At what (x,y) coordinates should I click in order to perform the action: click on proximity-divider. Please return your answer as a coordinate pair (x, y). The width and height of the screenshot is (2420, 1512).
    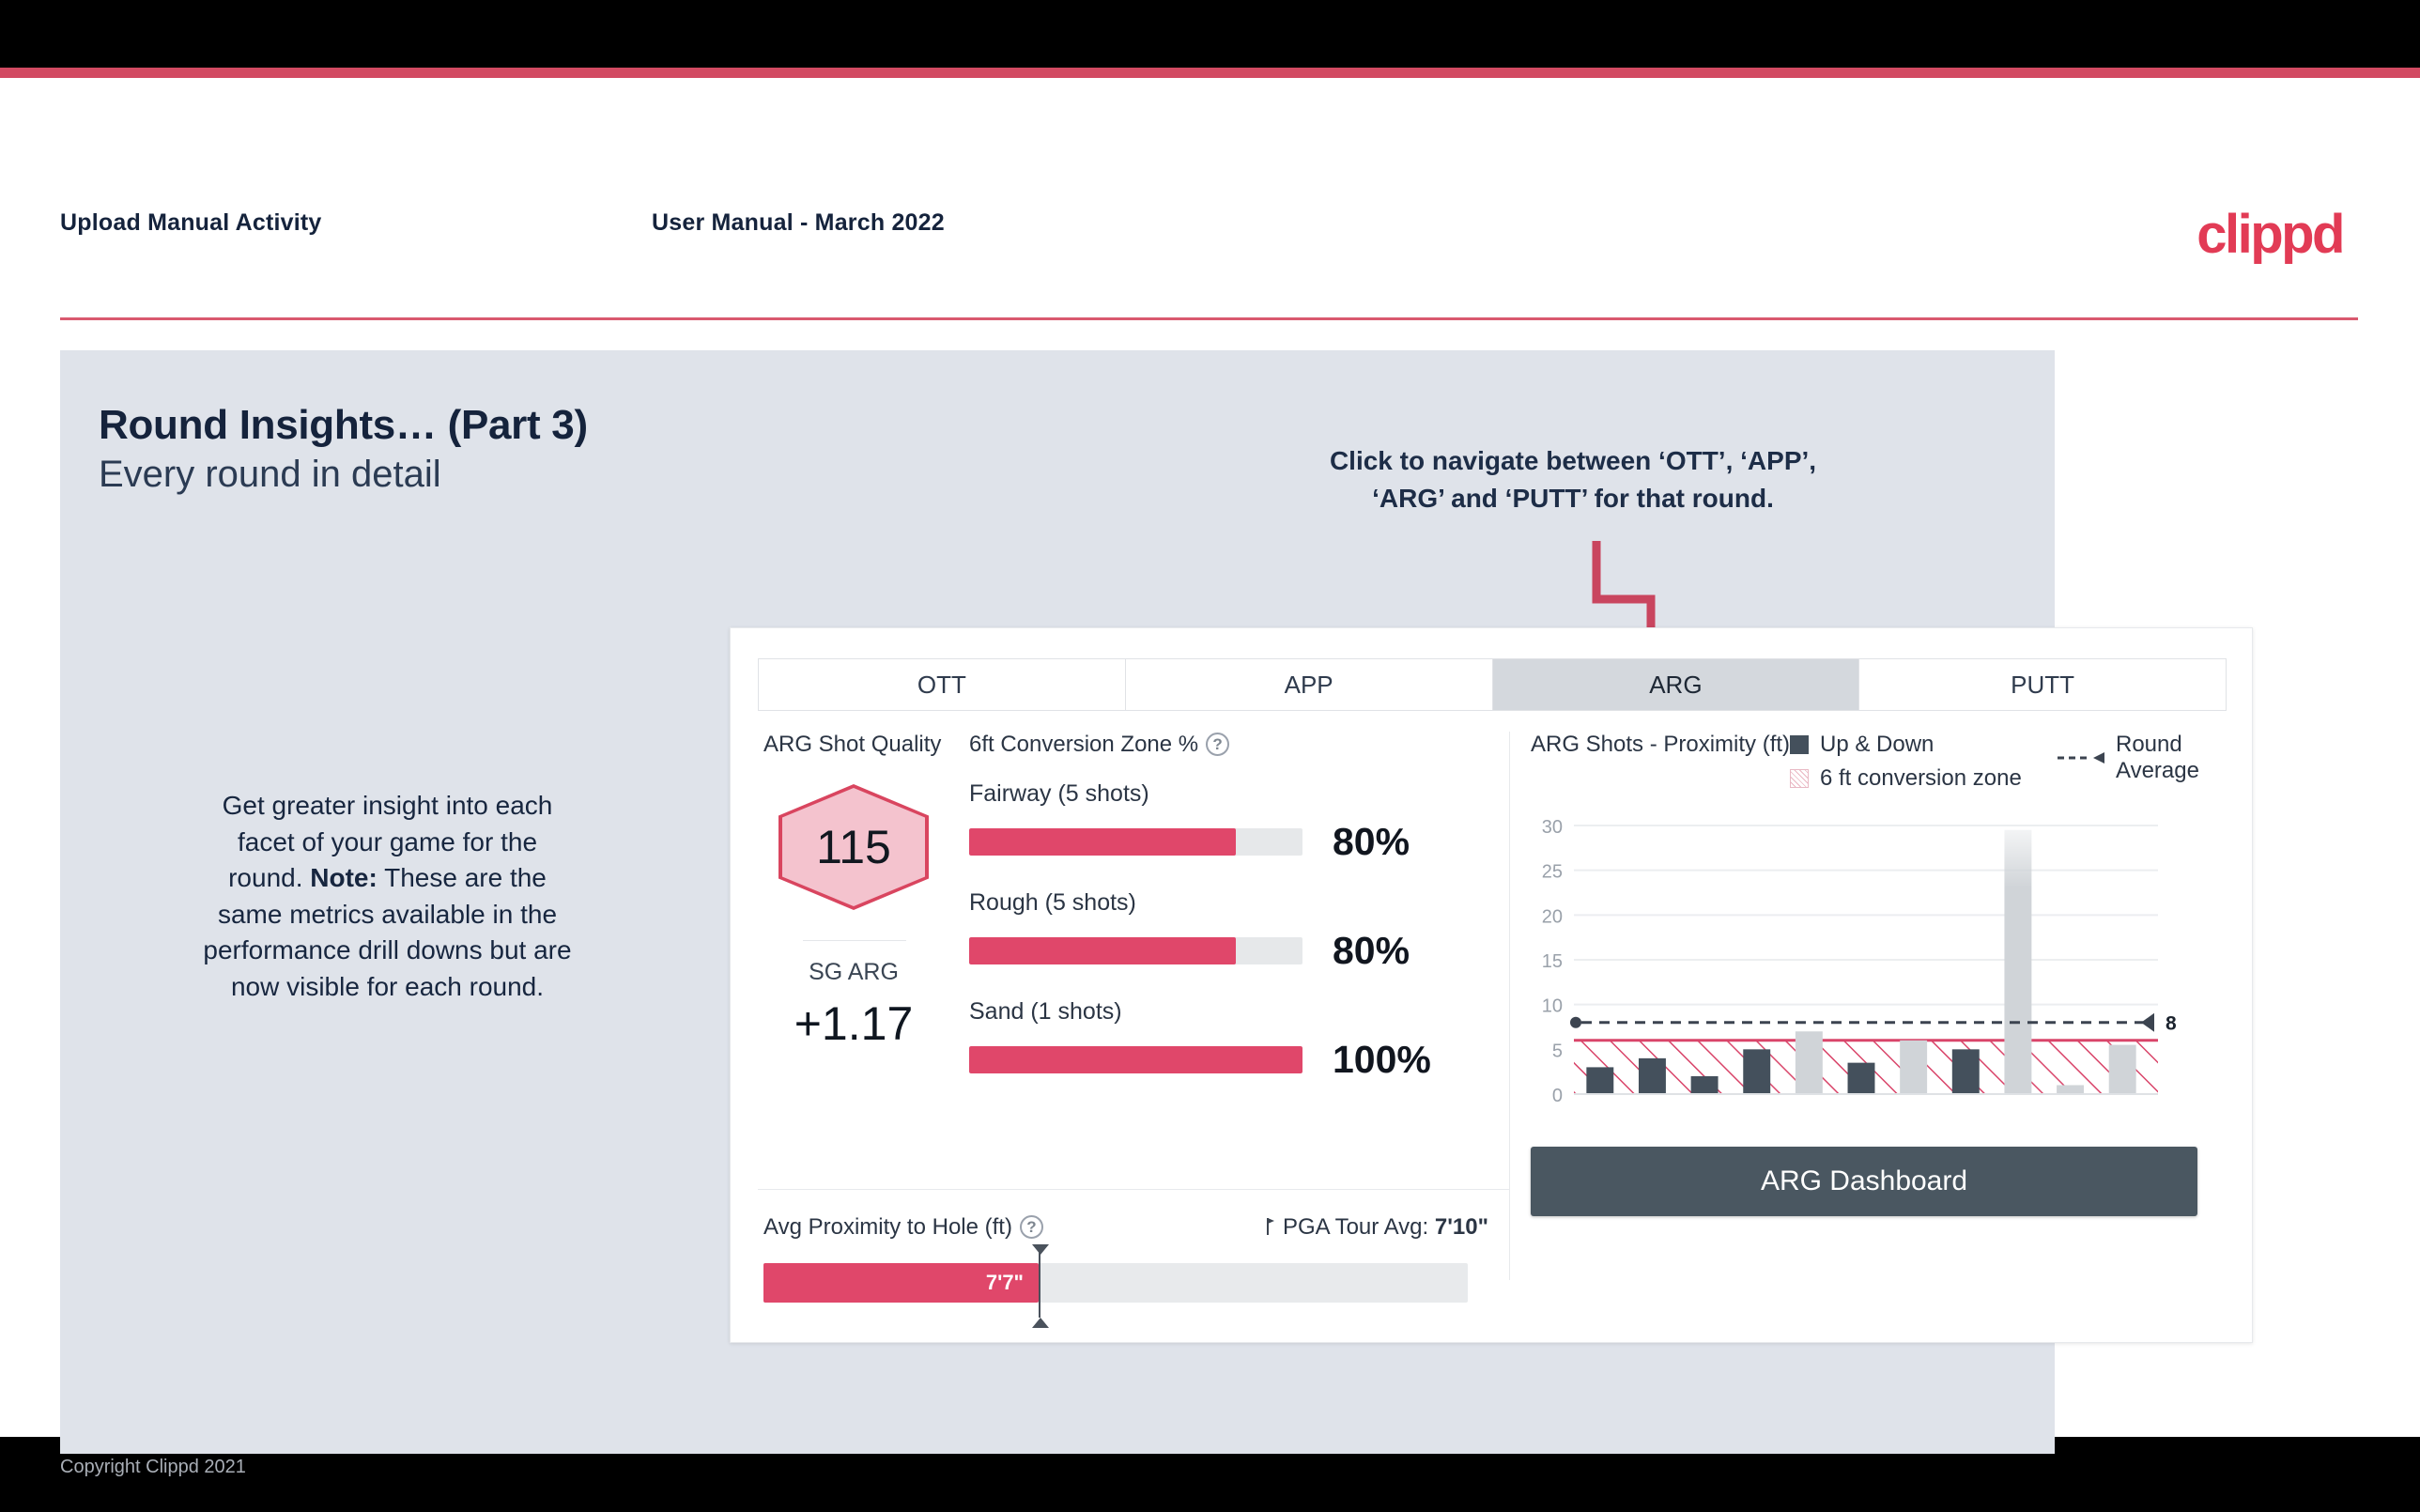
    Looking at the image, I should click on (1133, 1190).